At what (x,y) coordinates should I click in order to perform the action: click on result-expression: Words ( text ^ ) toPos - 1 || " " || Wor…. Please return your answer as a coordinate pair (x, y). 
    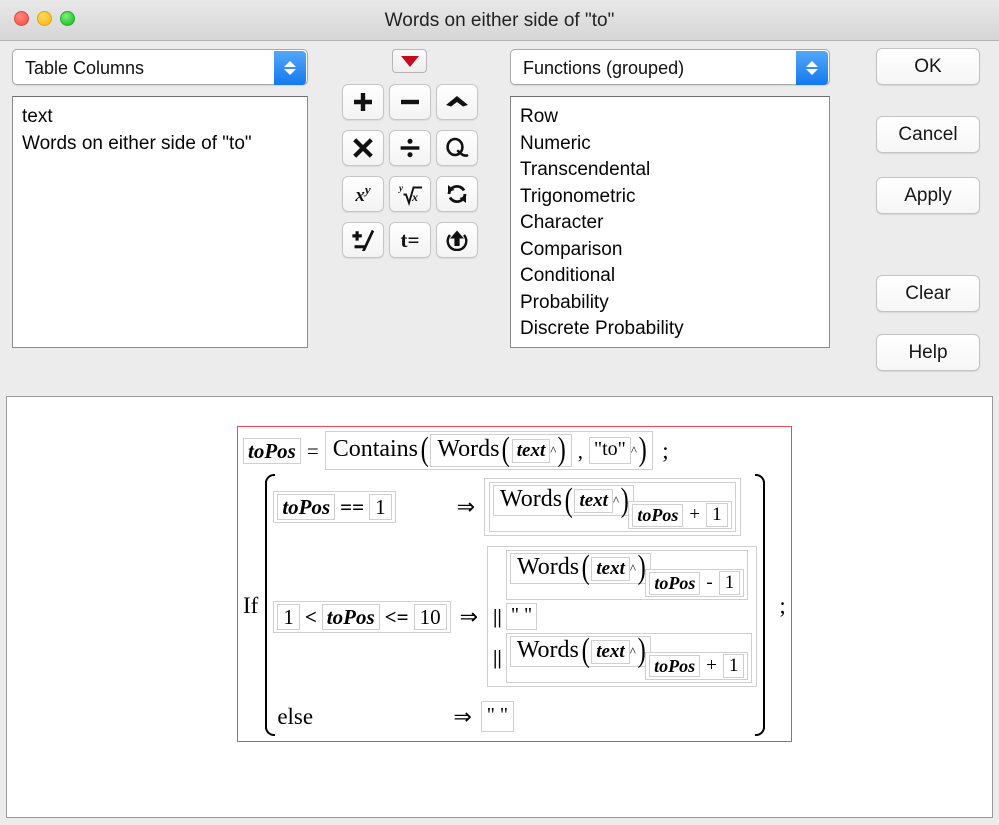
    Looking at the image, I should click on (622, 616).